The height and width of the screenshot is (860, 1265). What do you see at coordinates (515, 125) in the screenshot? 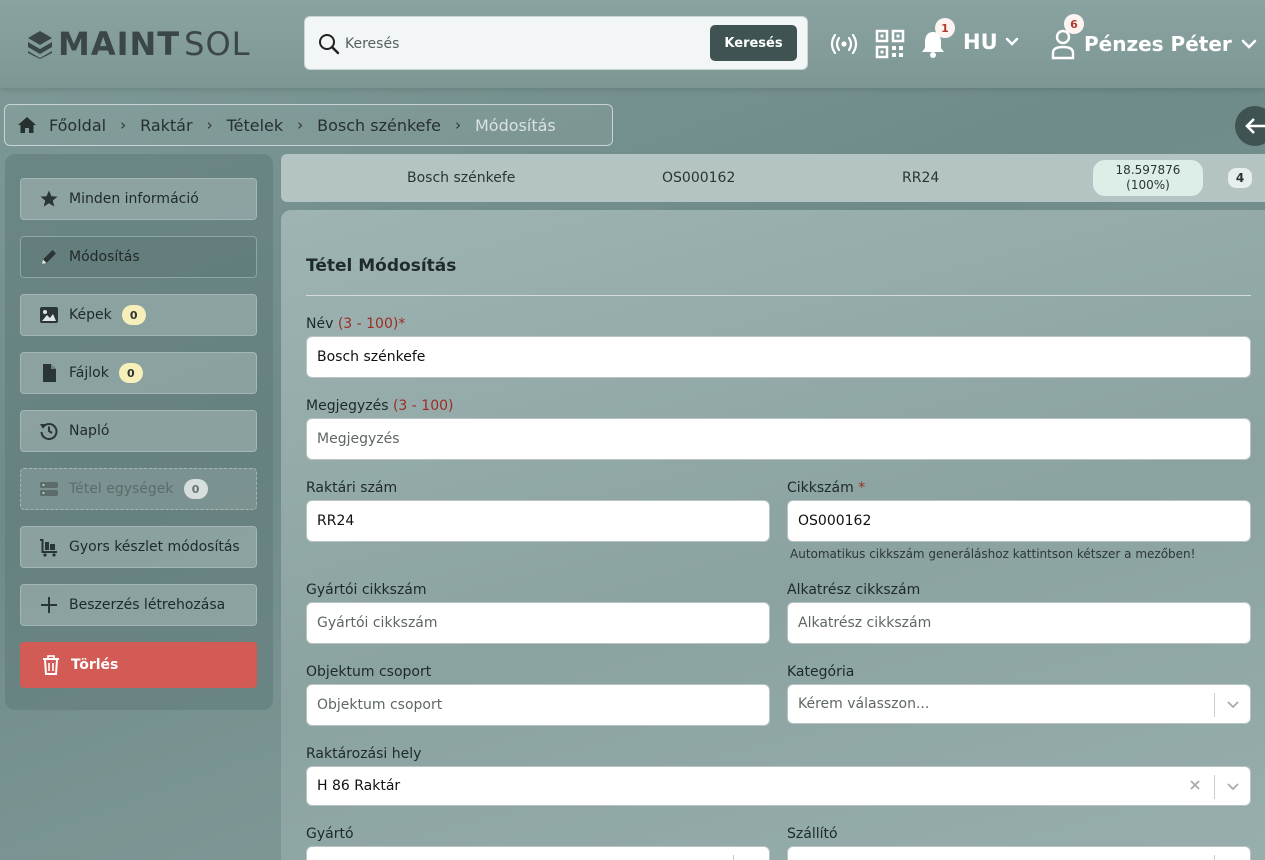
I see `breadcrumb-current: Módosítás` at bounding box center [515, 125].